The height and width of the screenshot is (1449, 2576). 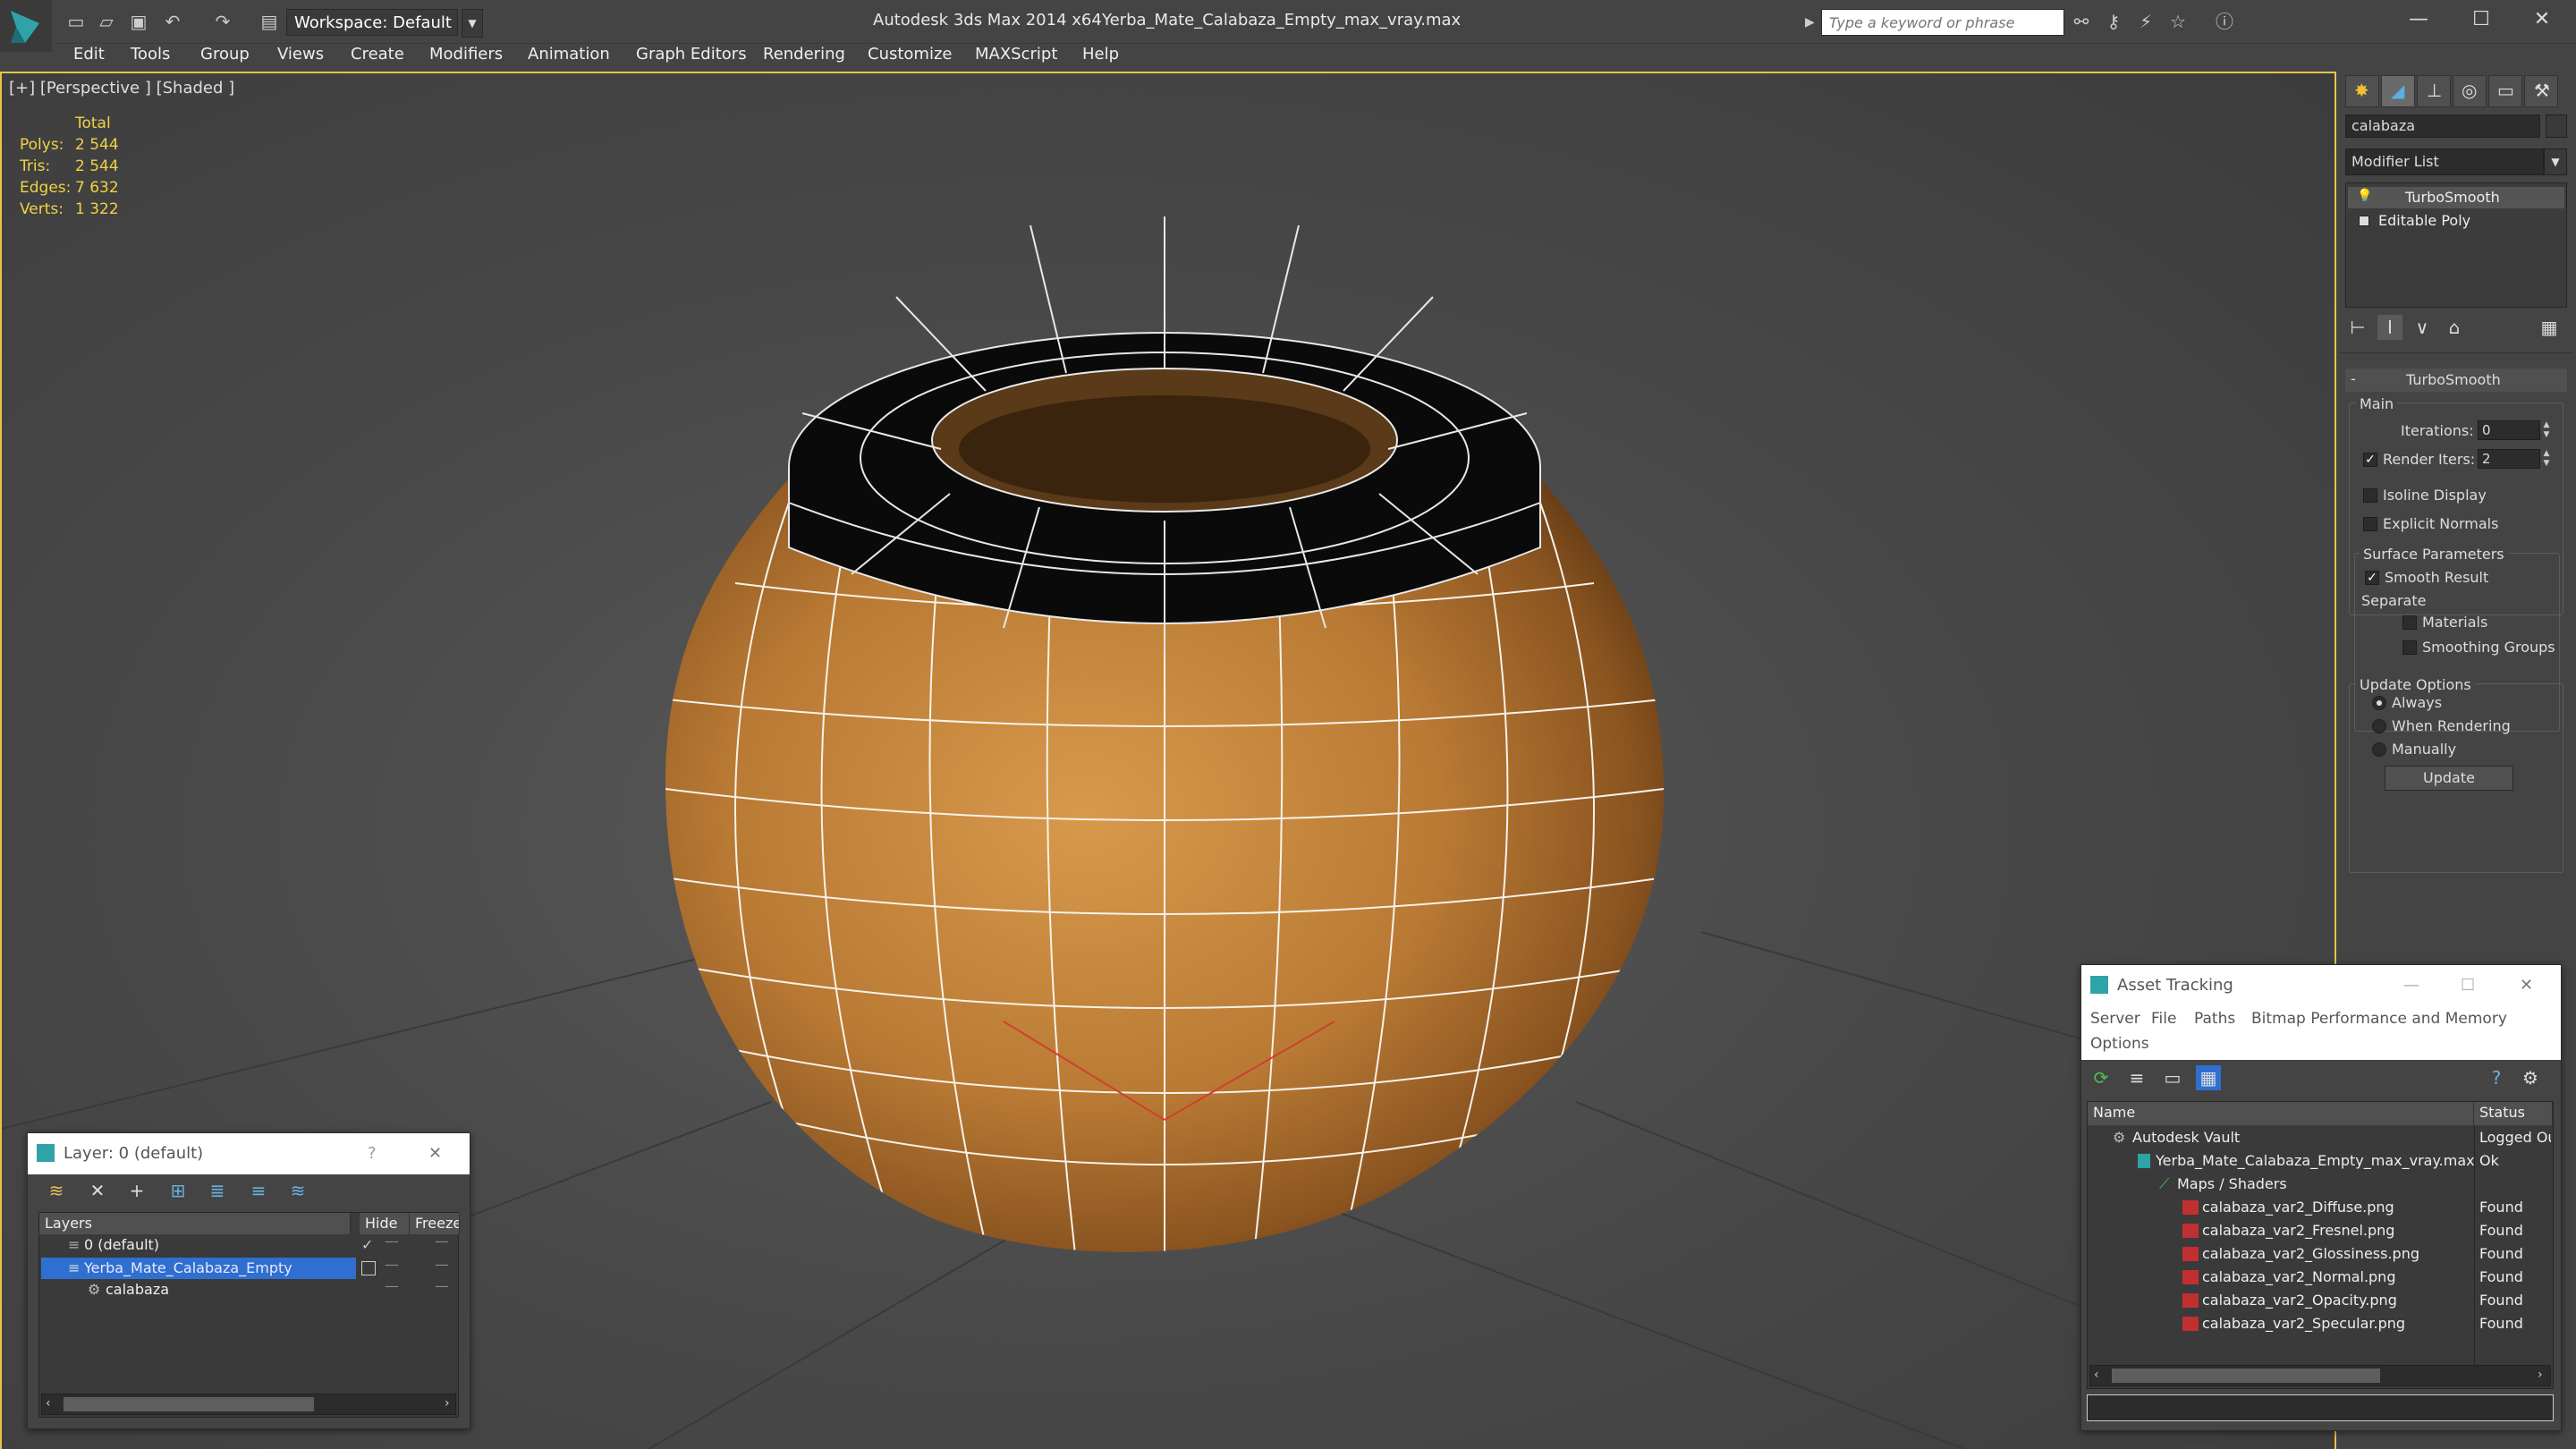 What do you see at coordinates (372, 22) in the screenshot?
I see `workspace-dropdown: Workspace: Default` at bounding box center [372, 22].